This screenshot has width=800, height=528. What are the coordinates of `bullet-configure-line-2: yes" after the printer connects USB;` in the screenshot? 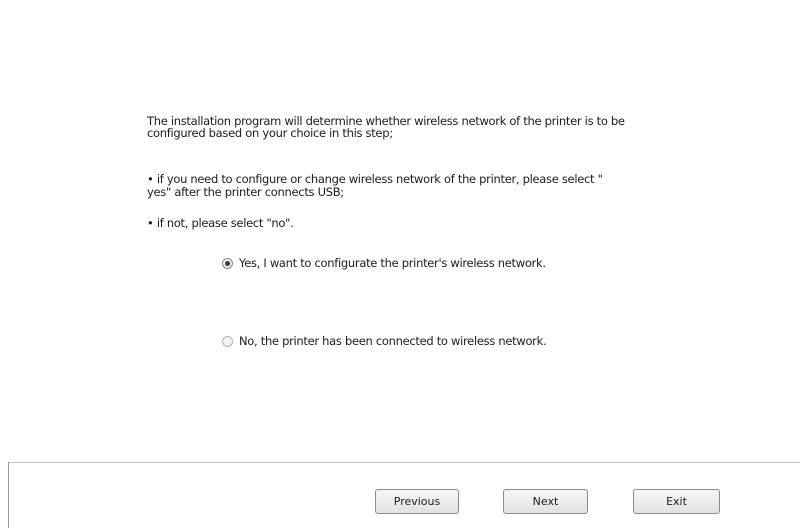 It's located at (245, 192).